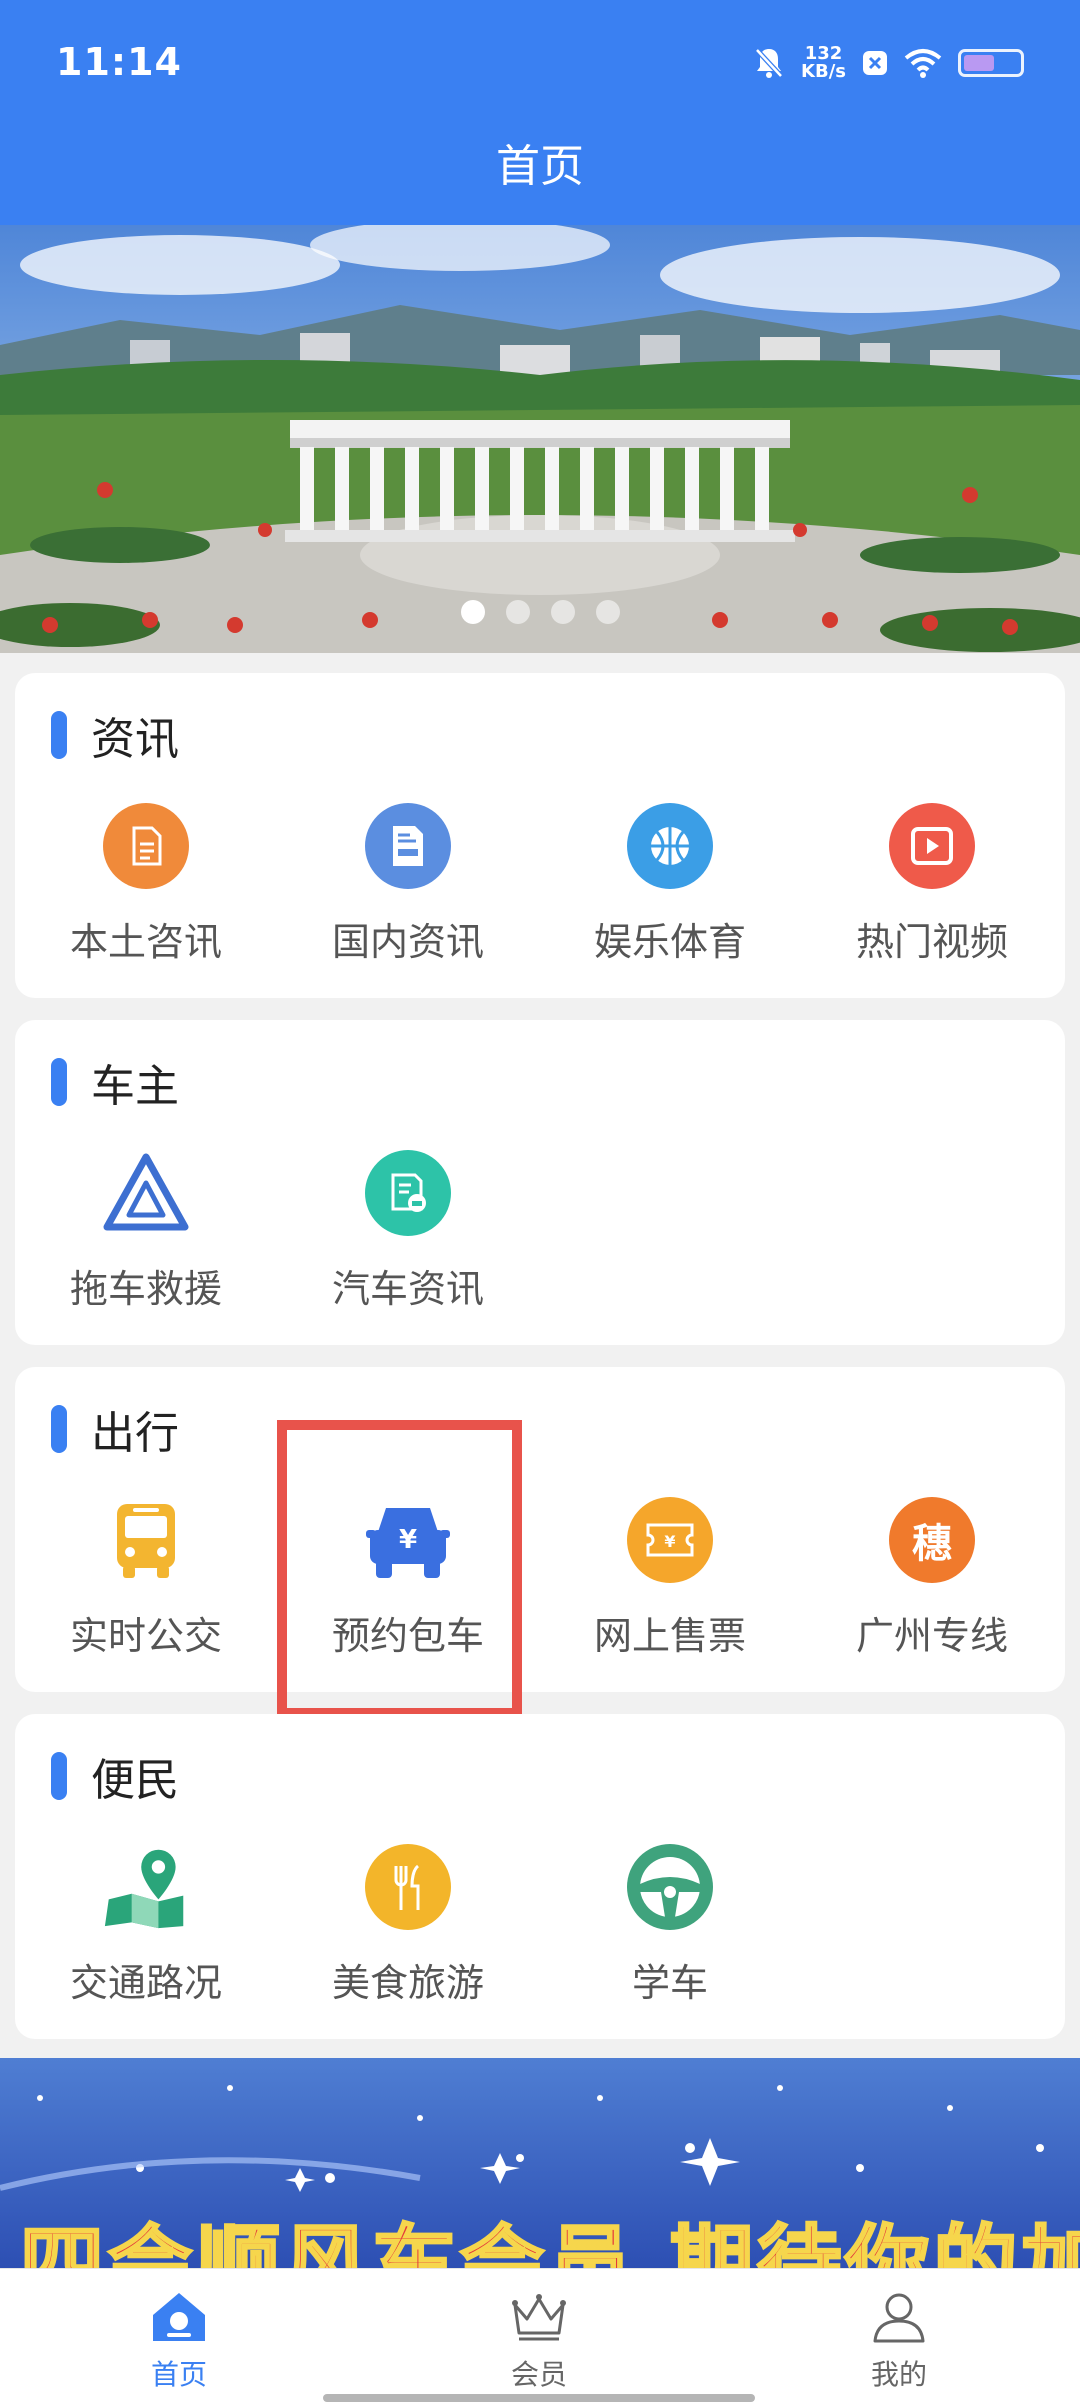 This screenshot has height=2408, width=1080. What do you see at coordinates (540, 2163) in the screenshot?
I see `promo-banner: 四会顺风车会员 期待你的加入` at bounding box center [540, 2163].